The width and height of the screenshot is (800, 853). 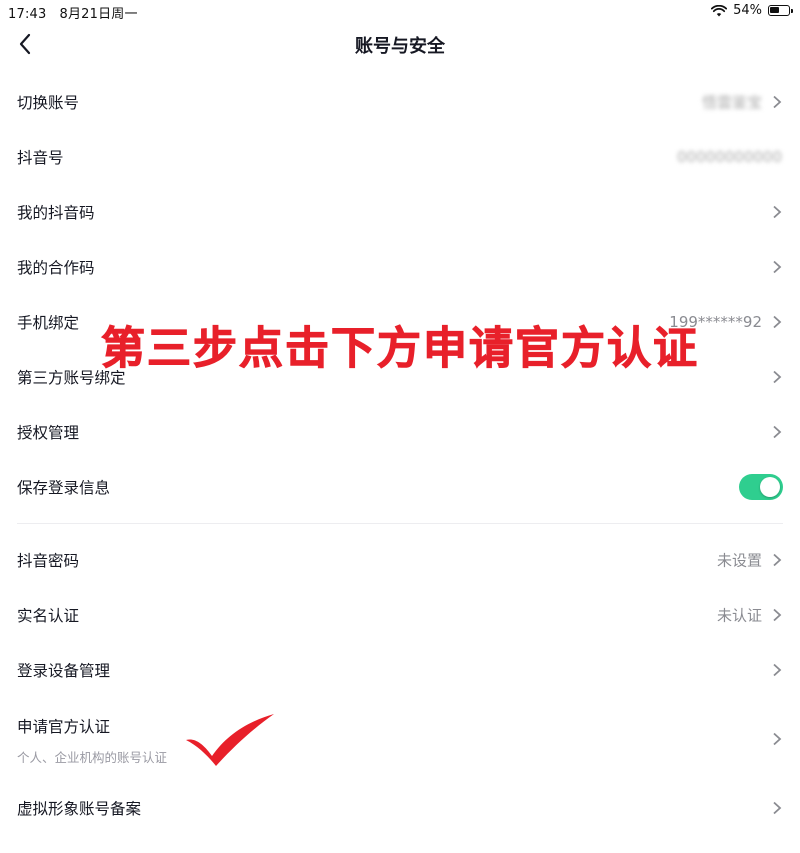 I want to click on row-label: 我的抖音码, so click(x=56, y=213).